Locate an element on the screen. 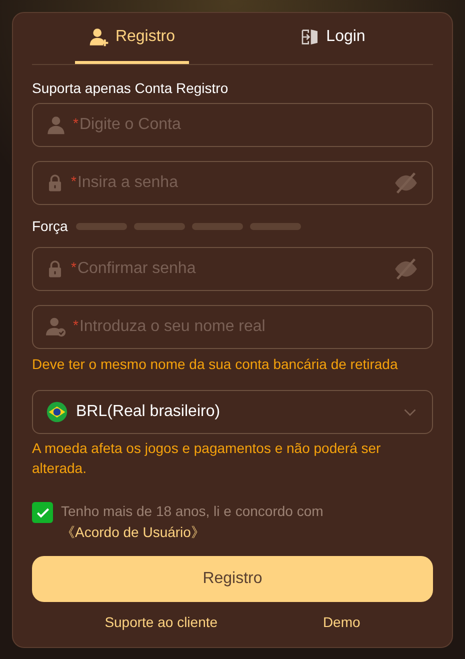 Image resolution: width=465 pixels, height=659 pixels. hint-text: Deve ter o mesmo nome da sua conta bancária de retirada is located at coordinates (215, 364).